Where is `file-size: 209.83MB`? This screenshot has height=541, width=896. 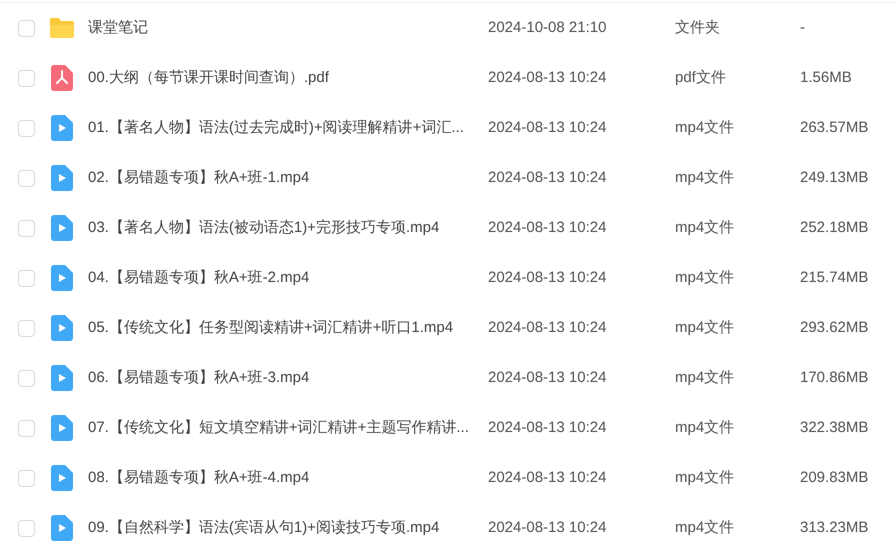 file-size: 209.83MB is located at coordinates (834, 478).